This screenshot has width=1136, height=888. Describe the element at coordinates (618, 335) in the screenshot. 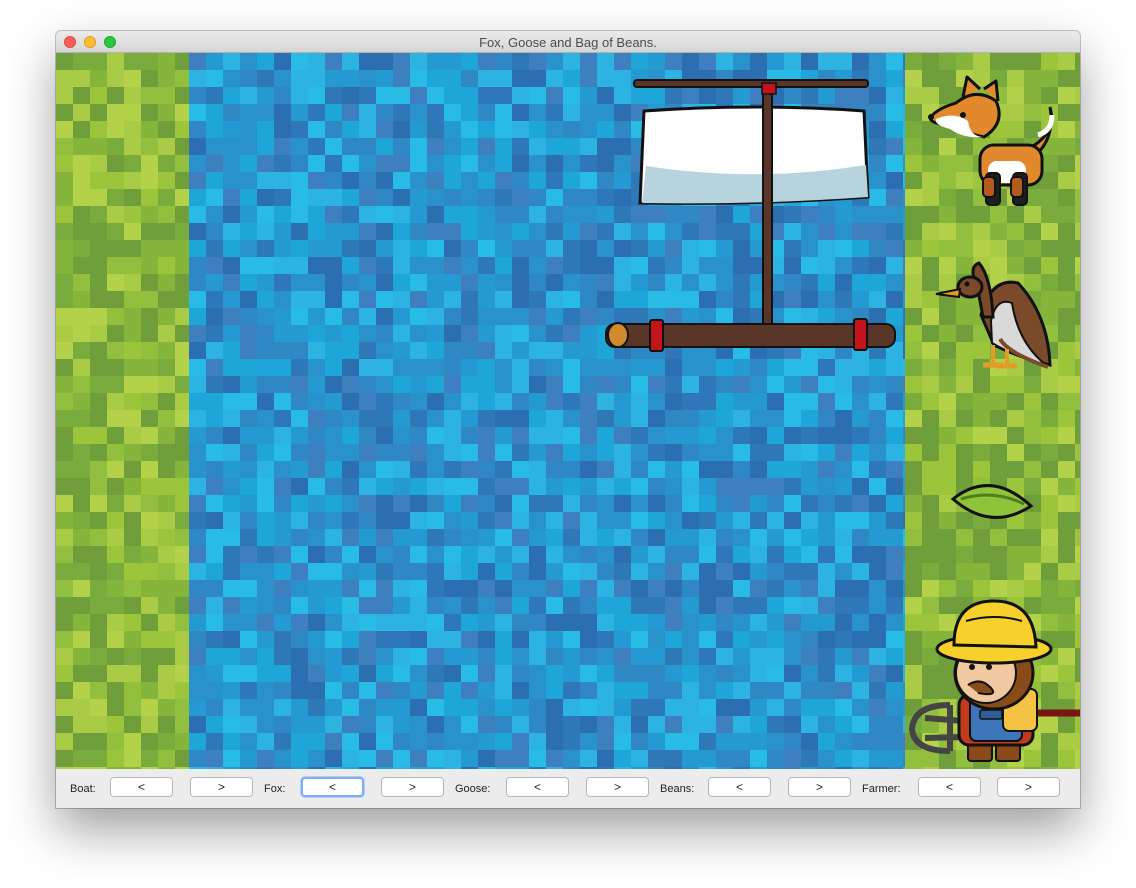

I see `log-end` at that location.